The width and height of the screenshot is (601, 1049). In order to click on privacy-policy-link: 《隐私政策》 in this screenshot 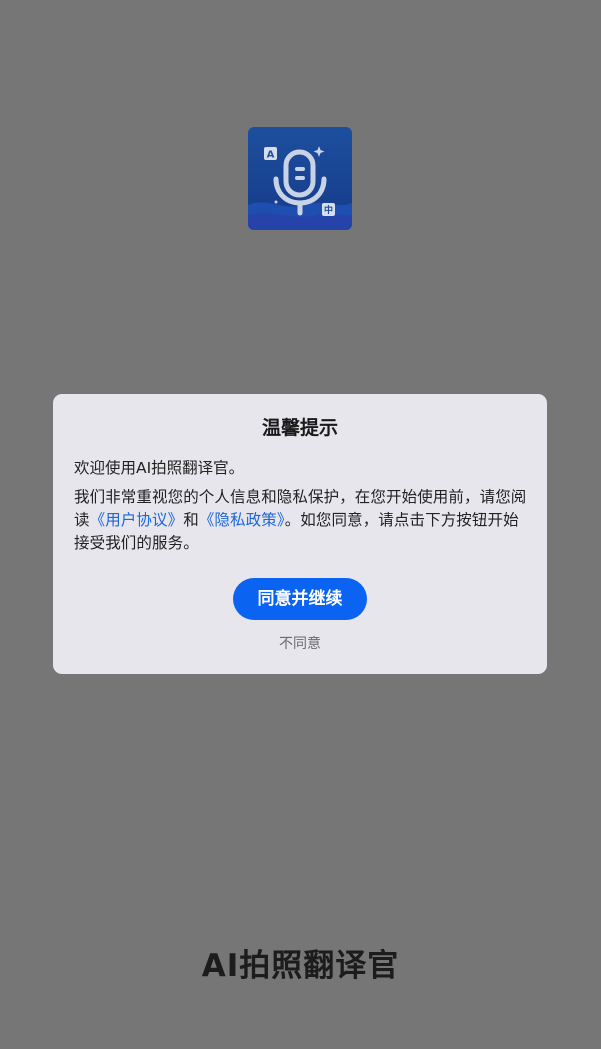, I will do `click(242, 520)`.